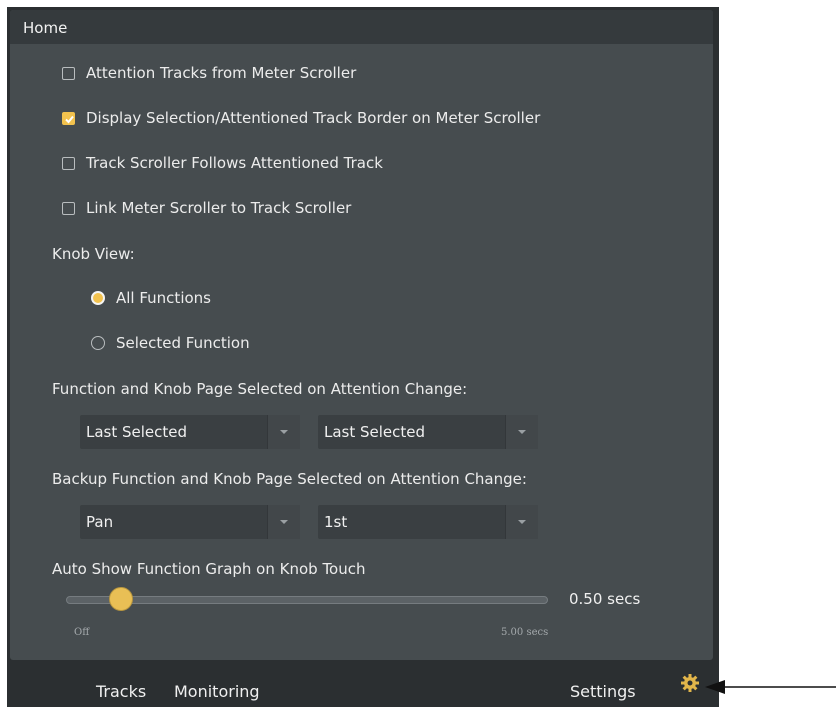 The width and height of the screenshot is (839, 707). Describe the element at coordinates (100, 522) in the screenshot. I see `dropdown-value: Pan` at that location.